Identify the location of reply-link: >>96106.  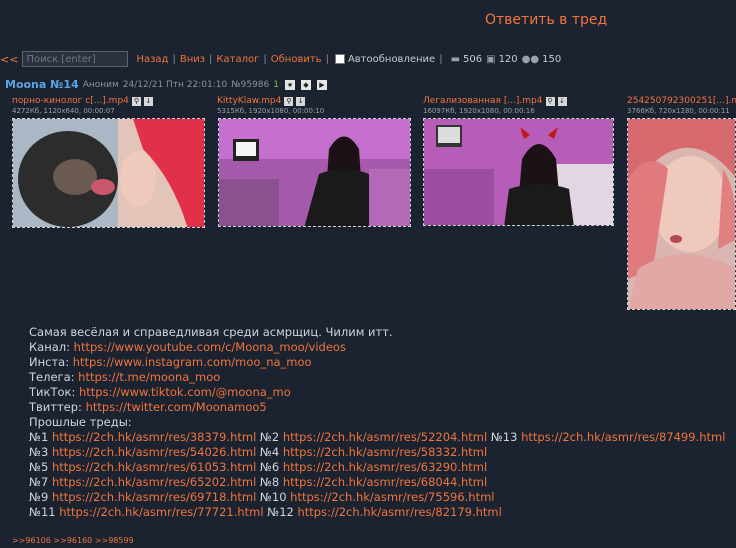
(31, 540).